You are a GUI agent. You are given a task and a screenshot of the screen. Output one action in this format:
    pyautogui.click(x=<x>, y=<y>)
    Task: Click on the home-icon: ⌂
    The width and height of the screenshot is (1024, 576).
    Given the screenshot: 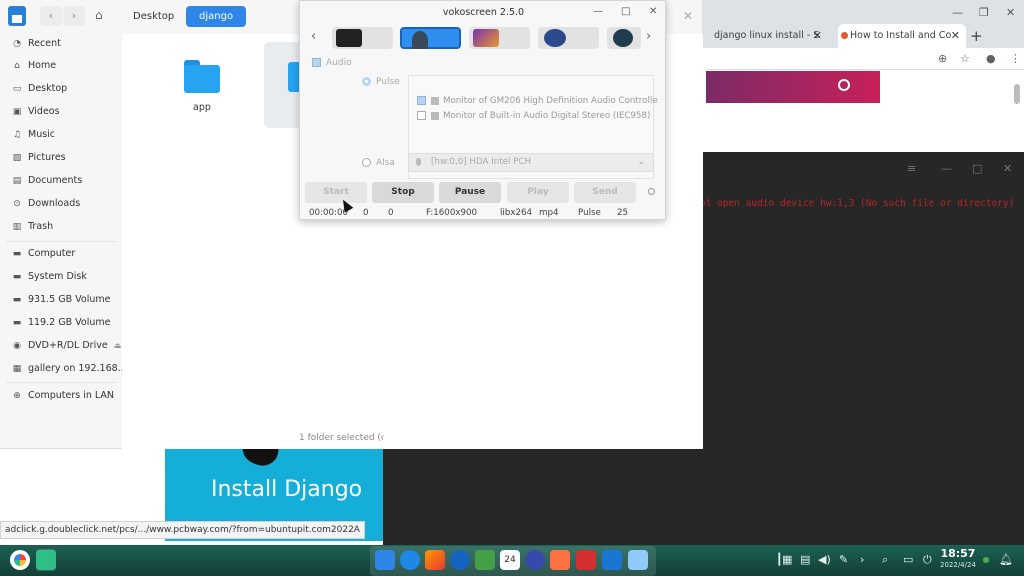 What is the action you would take?
    pyautogui.click(x=99, y=15)
    